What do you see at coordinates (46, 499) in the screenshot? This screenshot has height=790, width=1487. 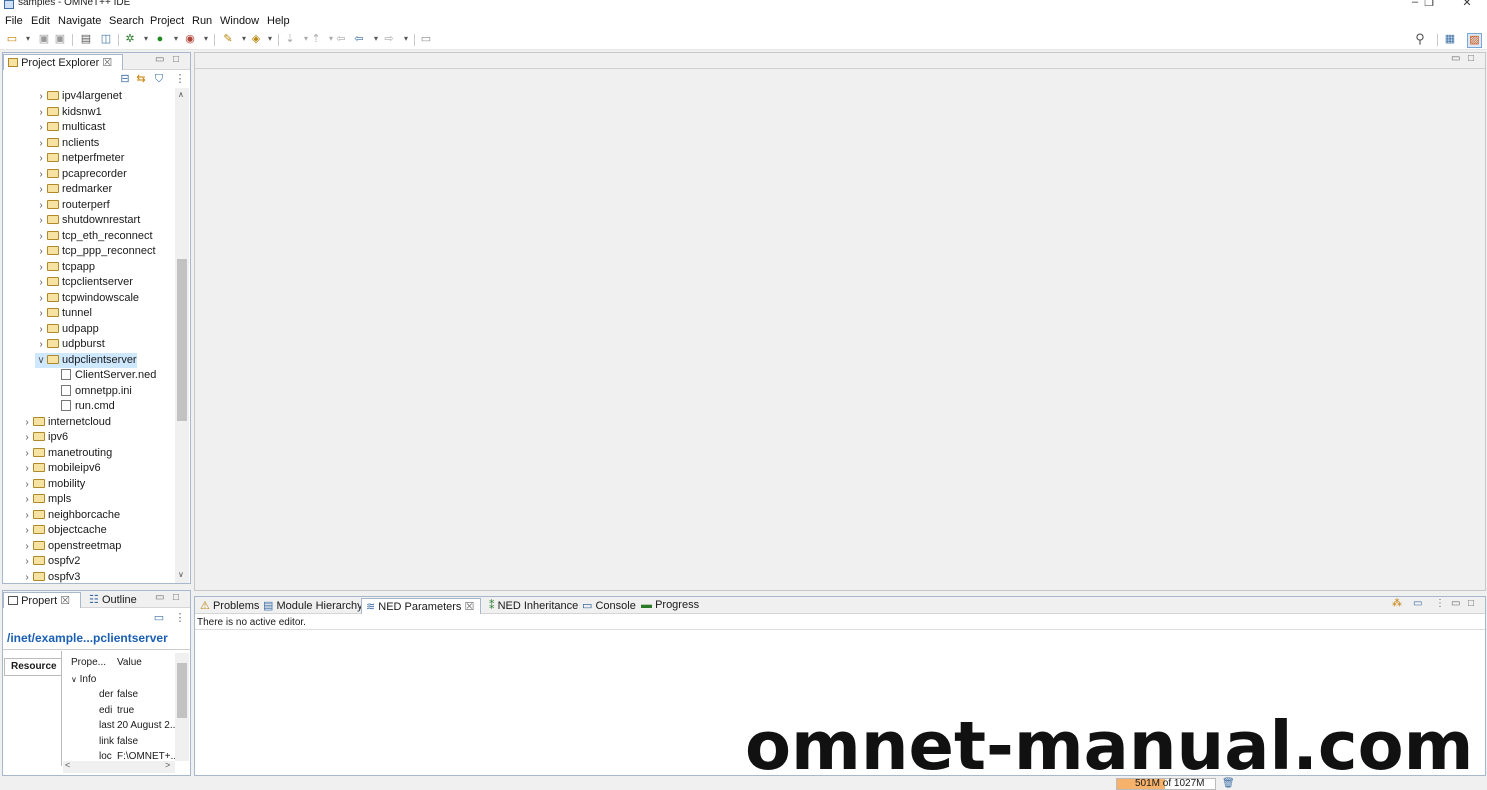 I see `tree-folder-item: › mpls` at bounding box center [46, 499].